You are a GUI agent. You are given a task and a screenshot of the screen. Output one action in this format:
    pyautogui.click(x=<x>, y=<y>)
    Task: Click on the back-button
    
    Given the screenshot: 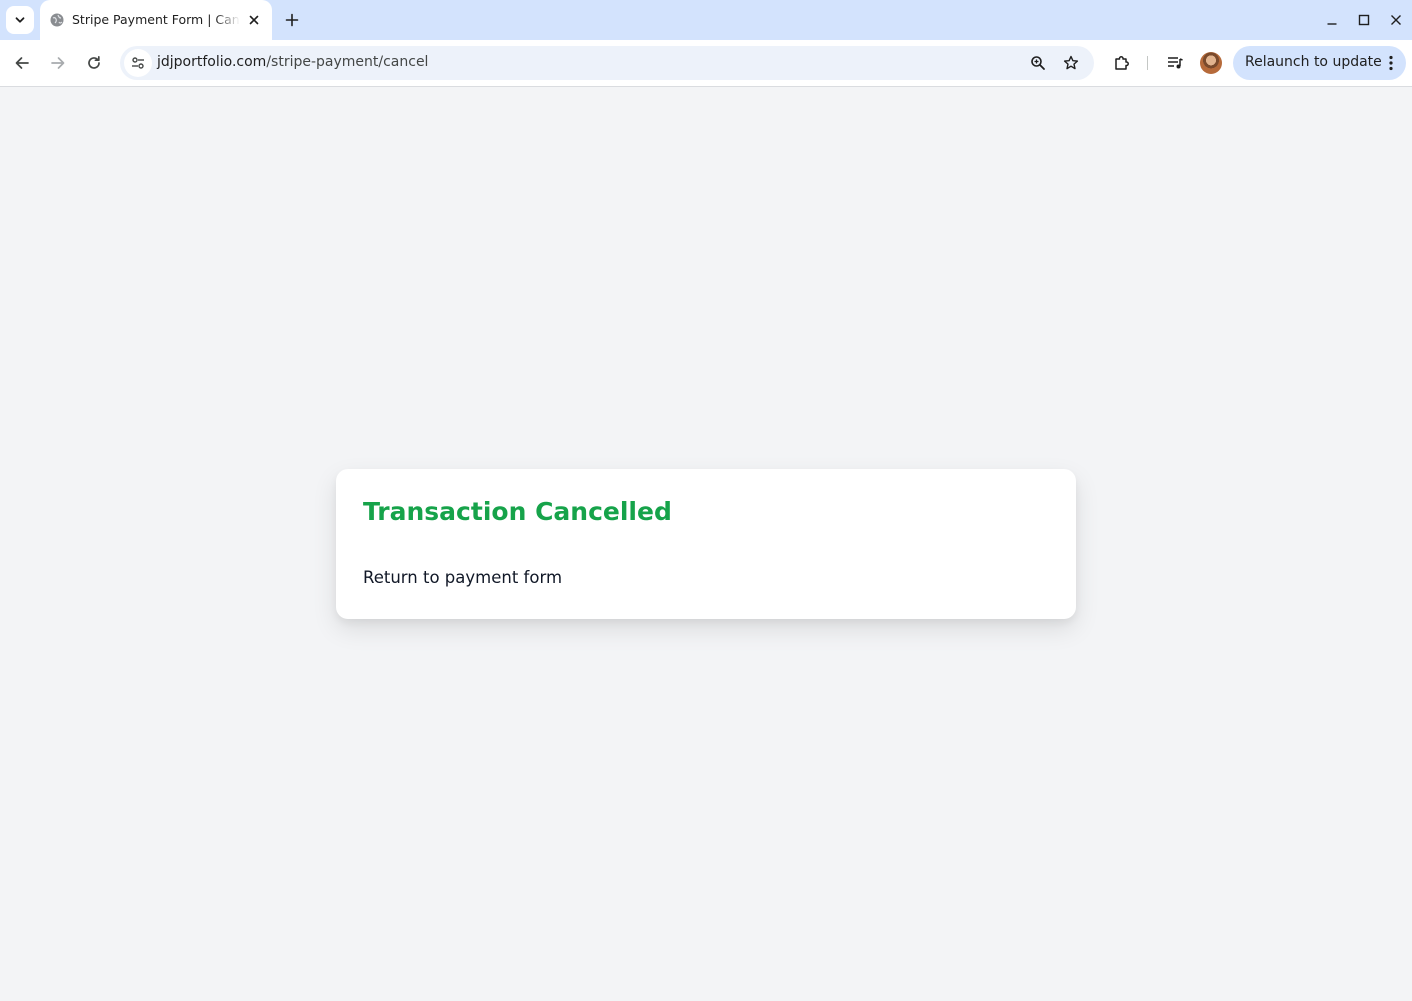 What is the action you would take?
    pyautogui.click(x=22, y=63)
    